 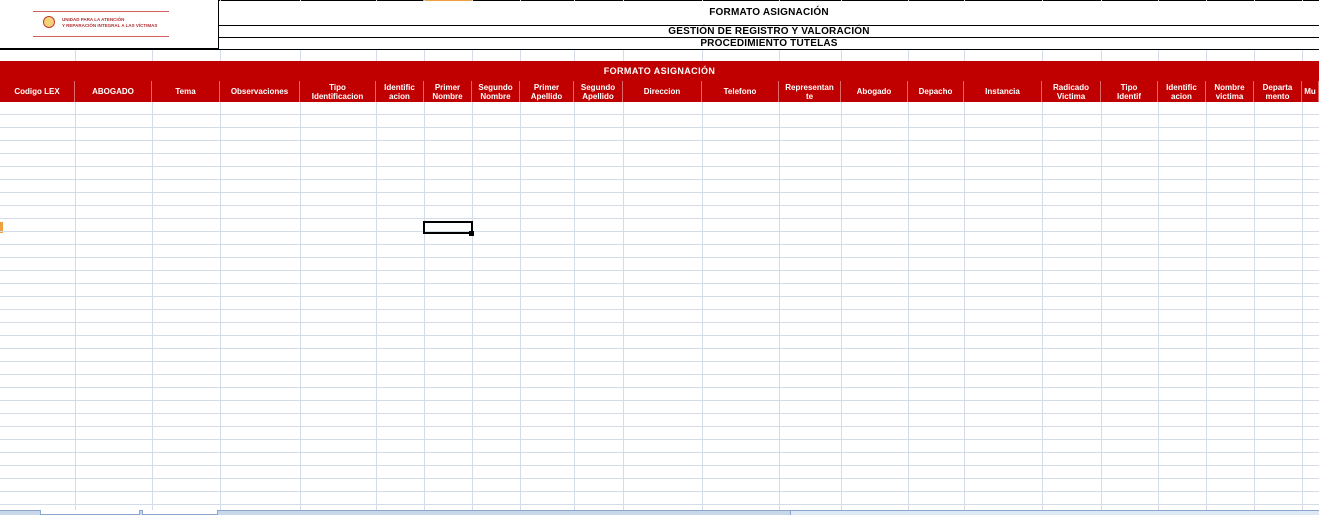 I want to click on column-header: Representan te, so click(x=810, y=91).